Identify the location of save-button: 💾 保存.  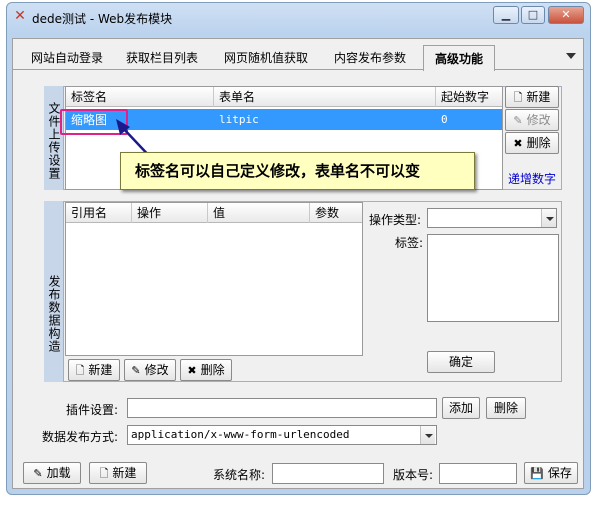
(551, 473).